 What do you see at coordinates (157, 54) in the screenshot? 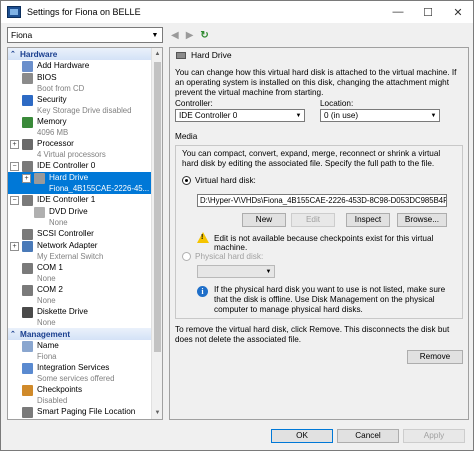
I see `scroll-up-icon: ▲` at bounding box center [157, 54].